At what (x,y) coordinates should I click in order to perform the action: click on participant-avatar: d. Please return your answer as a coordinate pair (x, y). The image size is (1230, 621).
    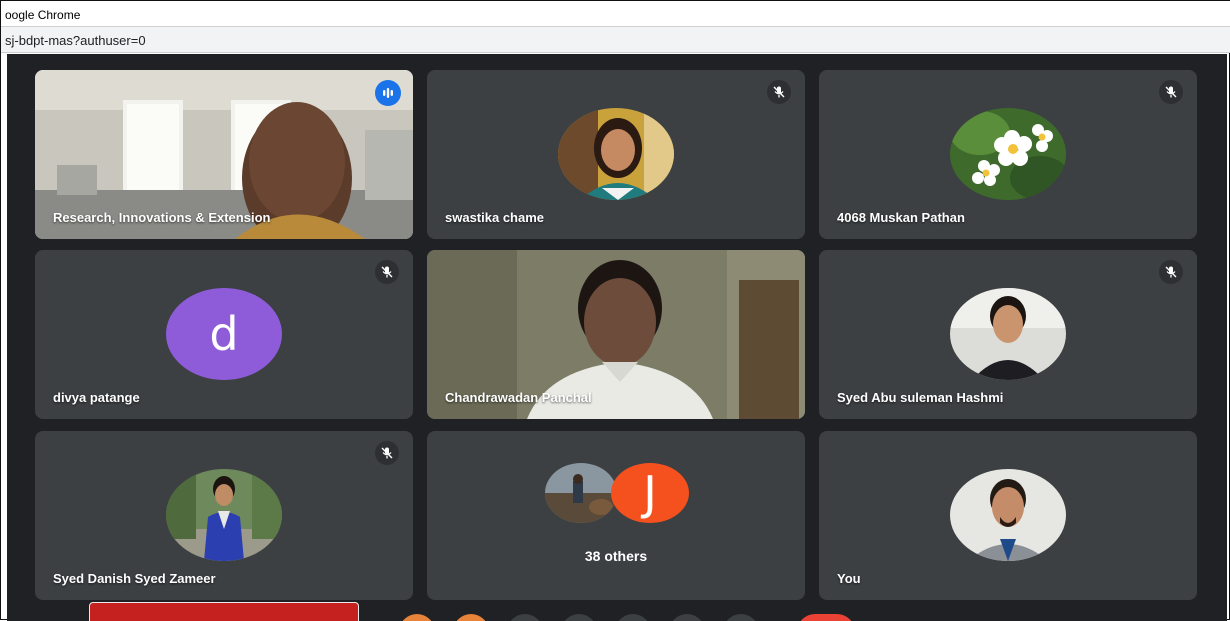
    Looking at the image, I should click on (224, 334).